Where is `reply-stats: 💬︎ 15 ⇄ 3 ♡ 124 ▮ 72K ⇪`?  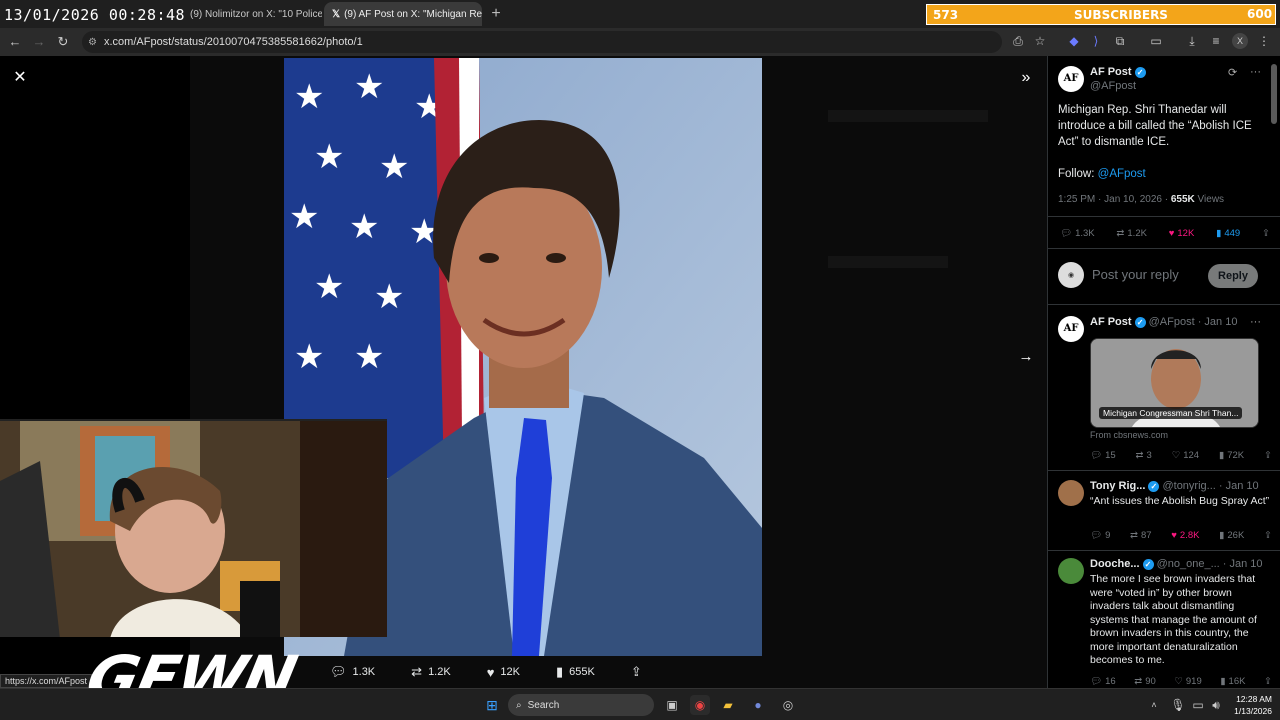
reply-stats: 💬︎ 15 ⇄ 3 ♡ 124 ▮ 72K ⇪ is located at coordinates (1181, 455).